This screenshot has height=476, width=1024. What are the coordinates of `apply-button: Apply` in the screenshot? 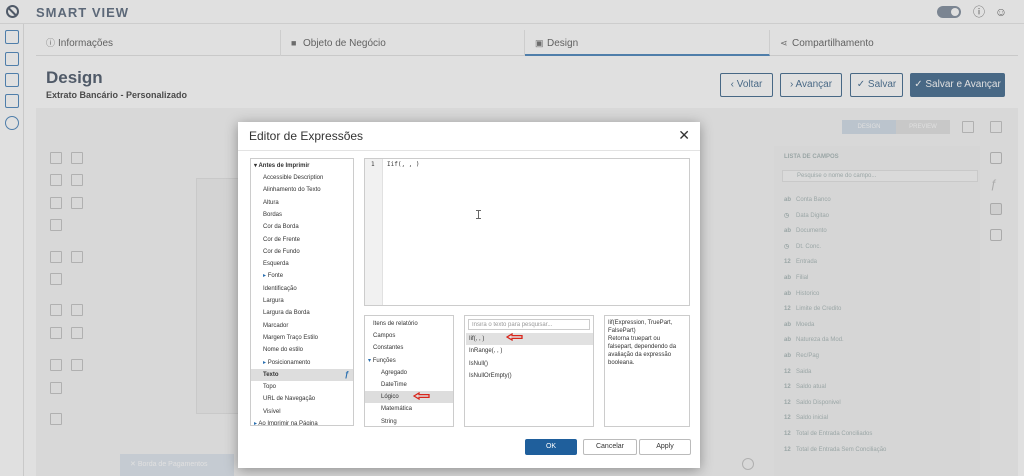 It's located at (665, 447).